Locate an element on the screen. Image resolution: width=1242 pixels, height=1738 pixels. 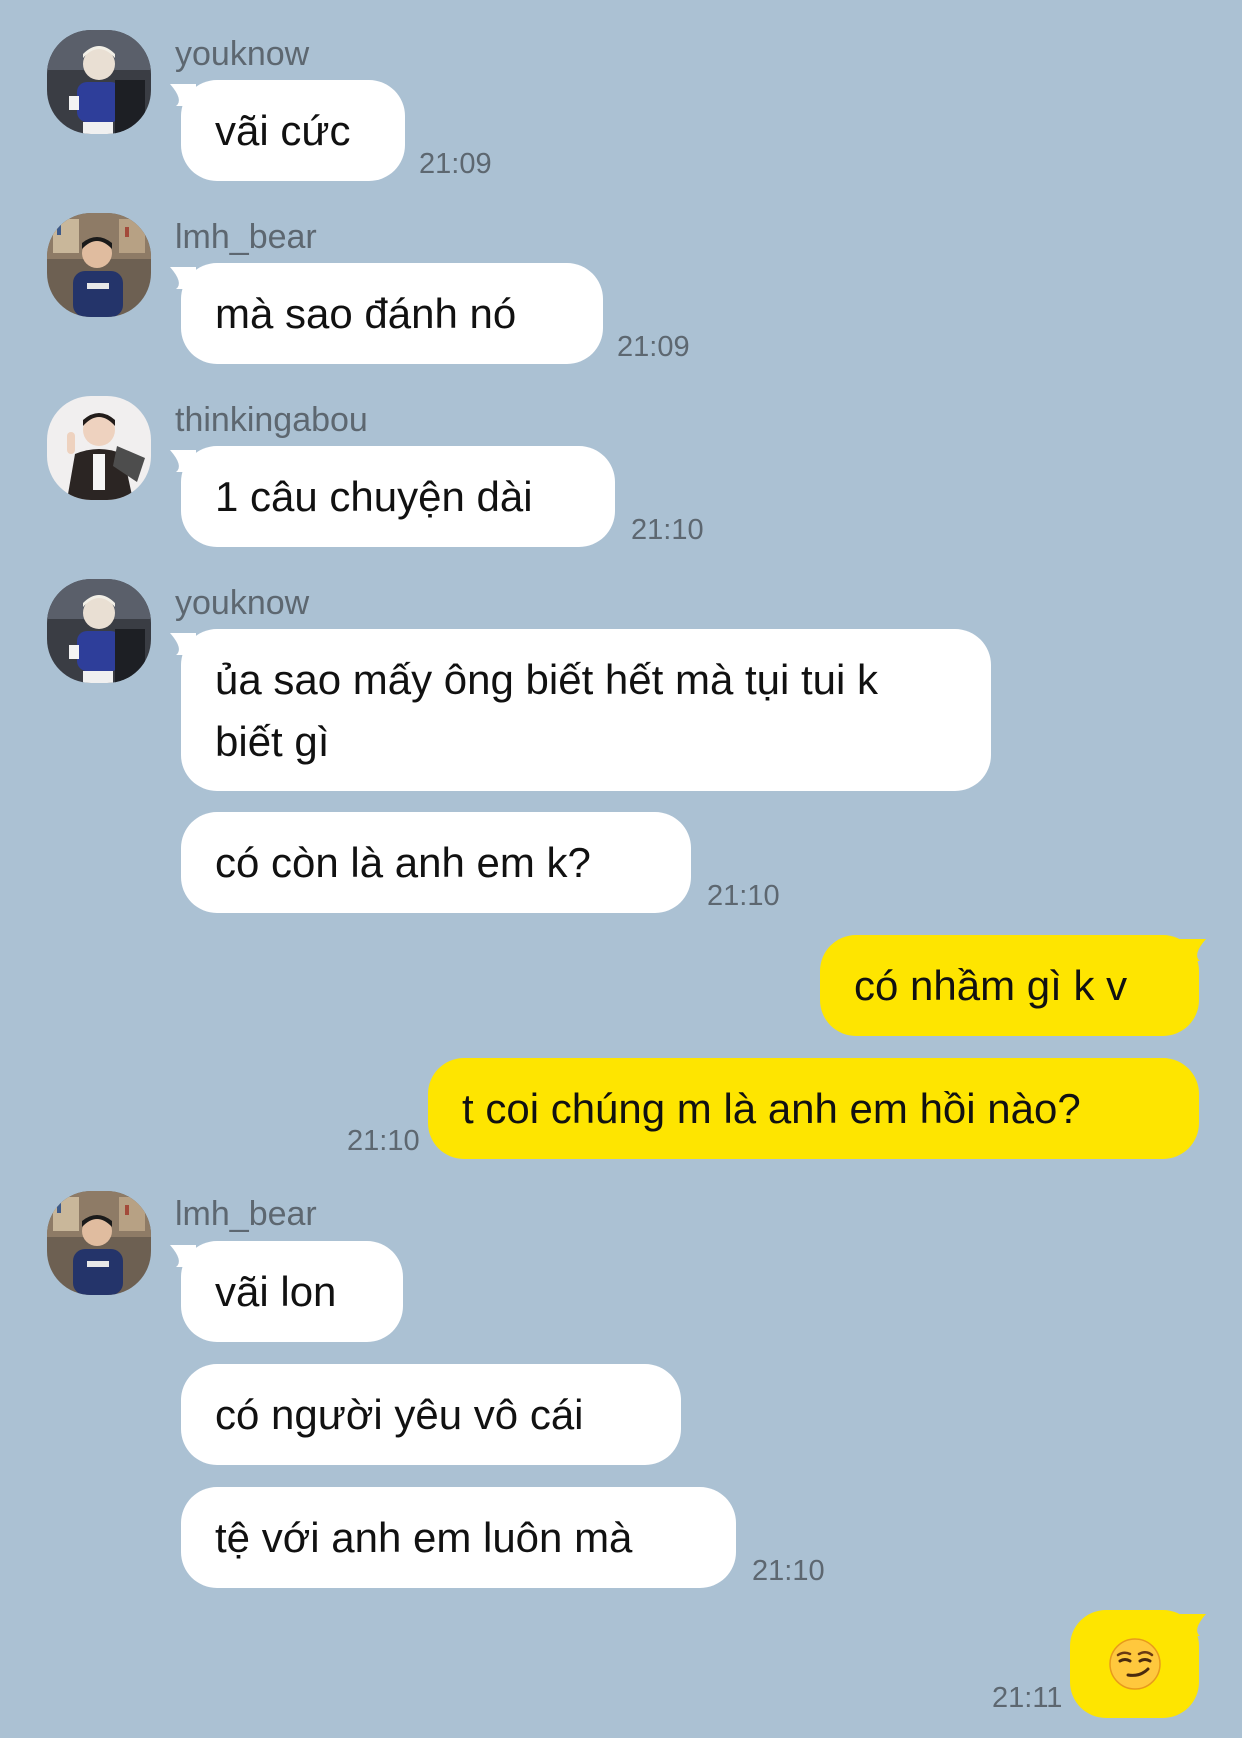
message-bubble: 1 câu chuyện dài is located at coordinates (398, 496).